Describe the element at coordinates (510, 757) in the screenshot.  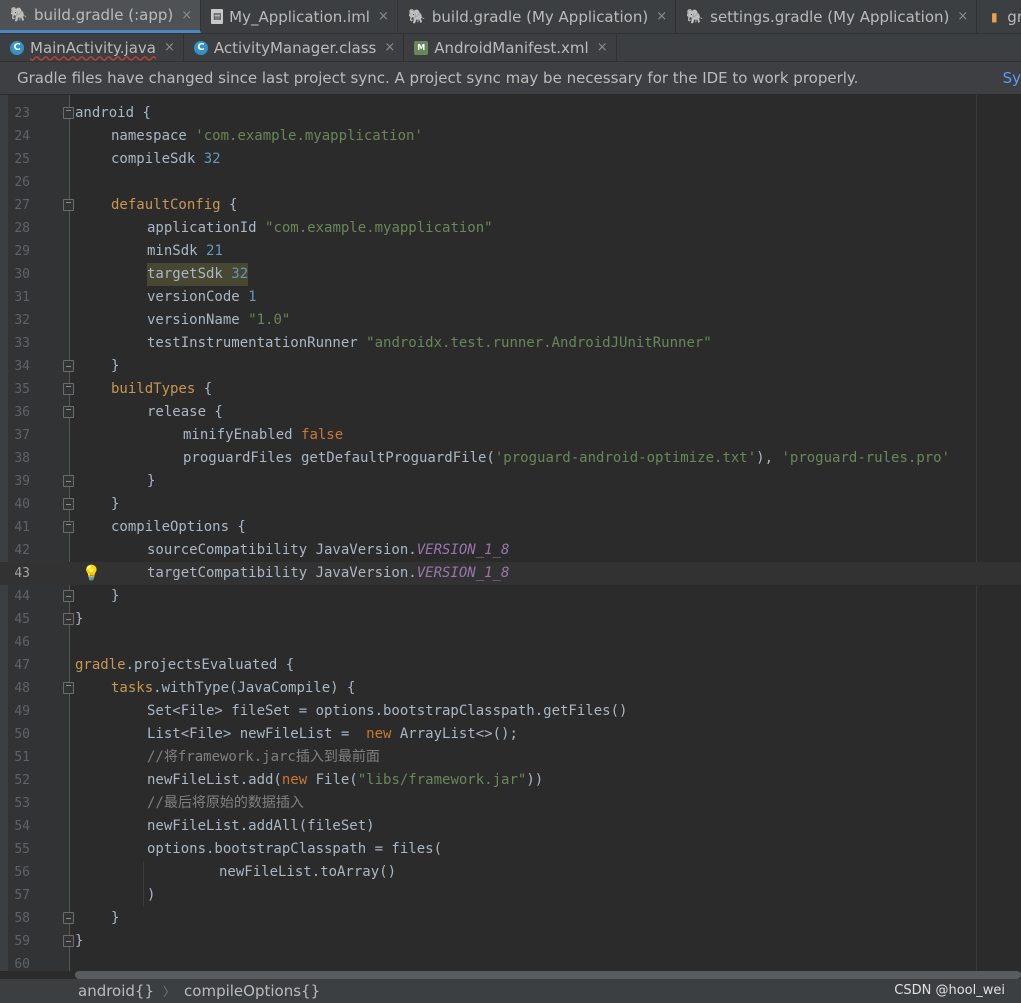
I see `code-line: 51 //将framework.jarc插入到最前面` at that location.